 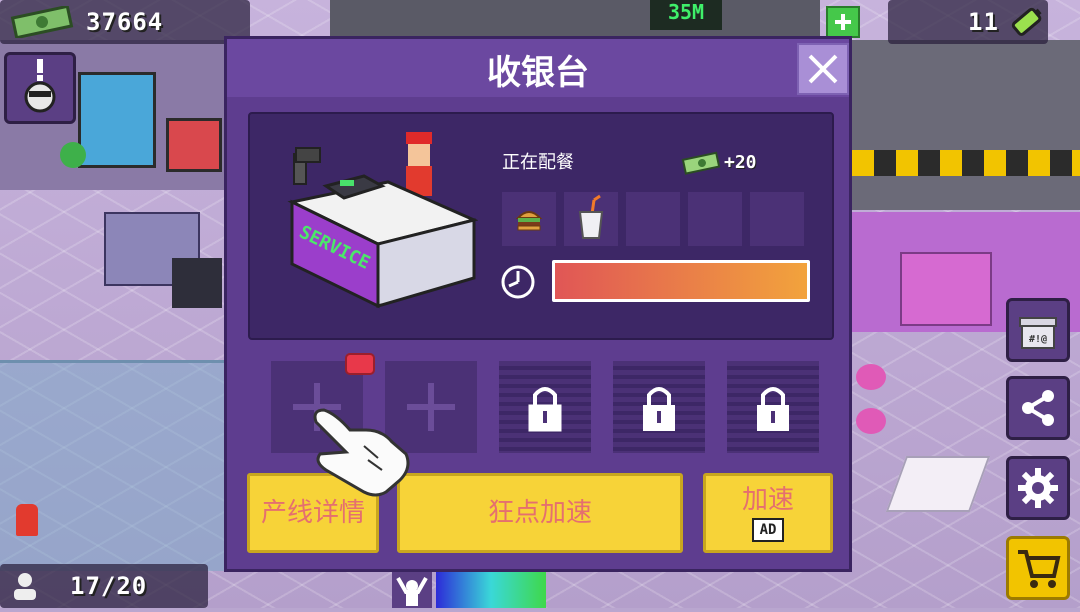 I want to click on machine, so click(x=197, y=283).